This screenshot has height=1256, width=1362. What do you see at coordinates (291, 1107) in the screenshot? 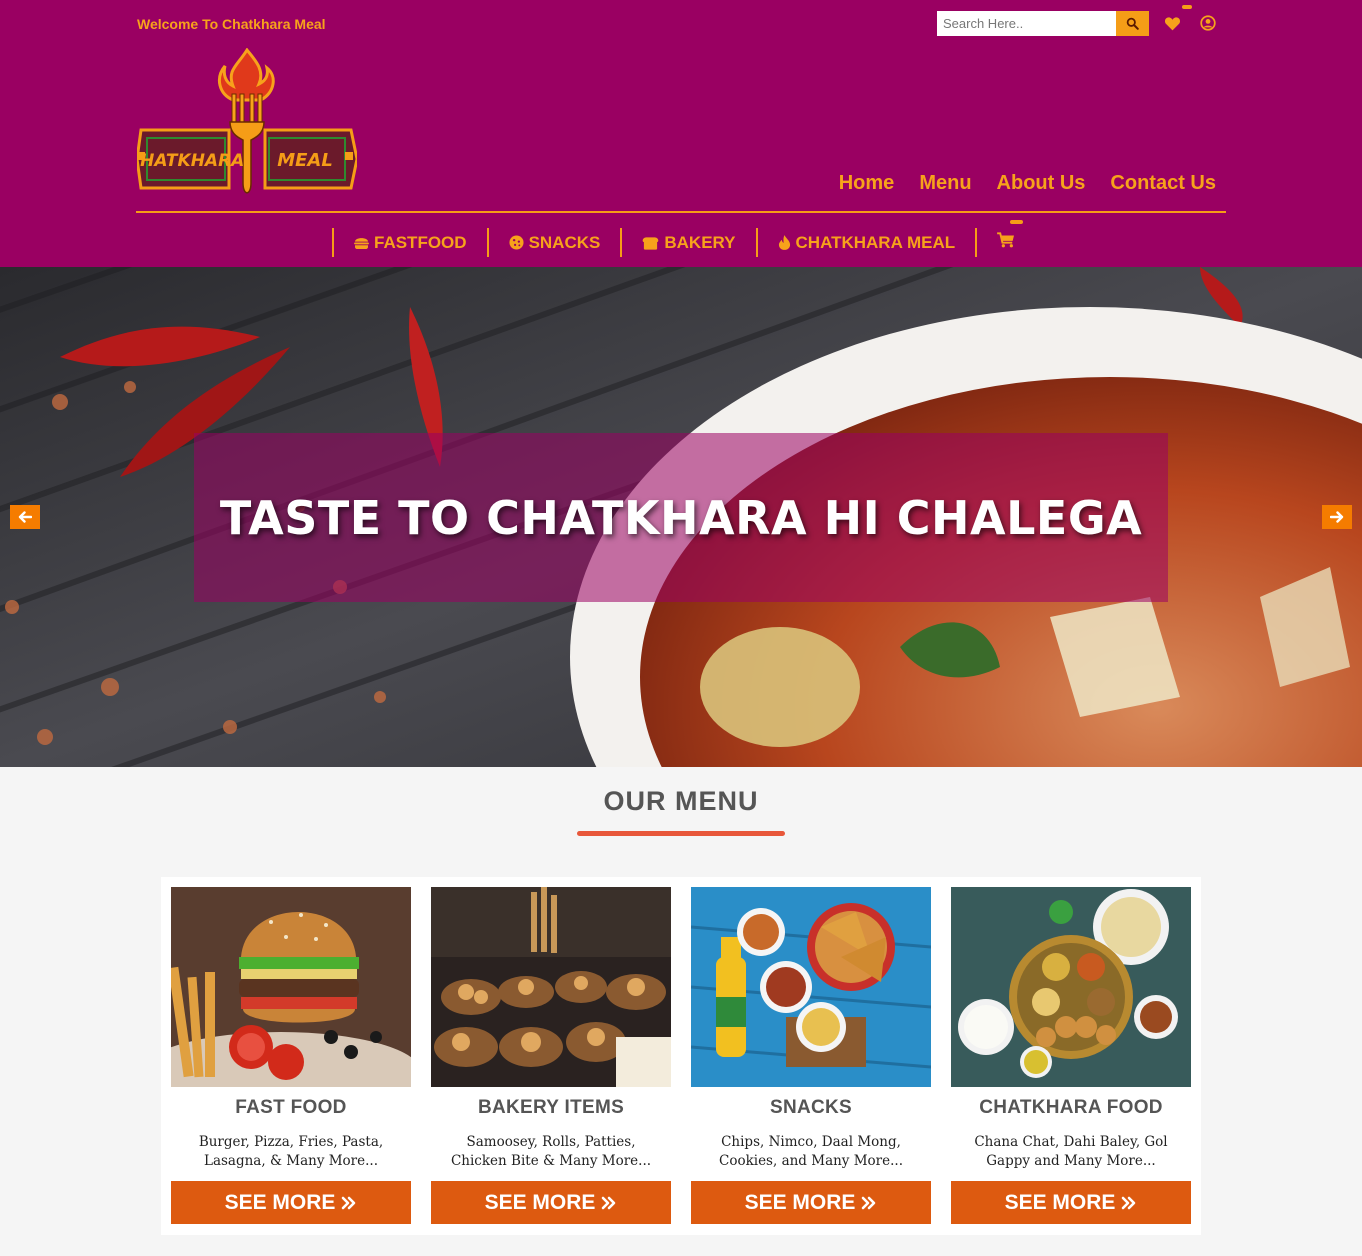
I see `card-title: FAST FOOD` at bounding box center [291, 1107].